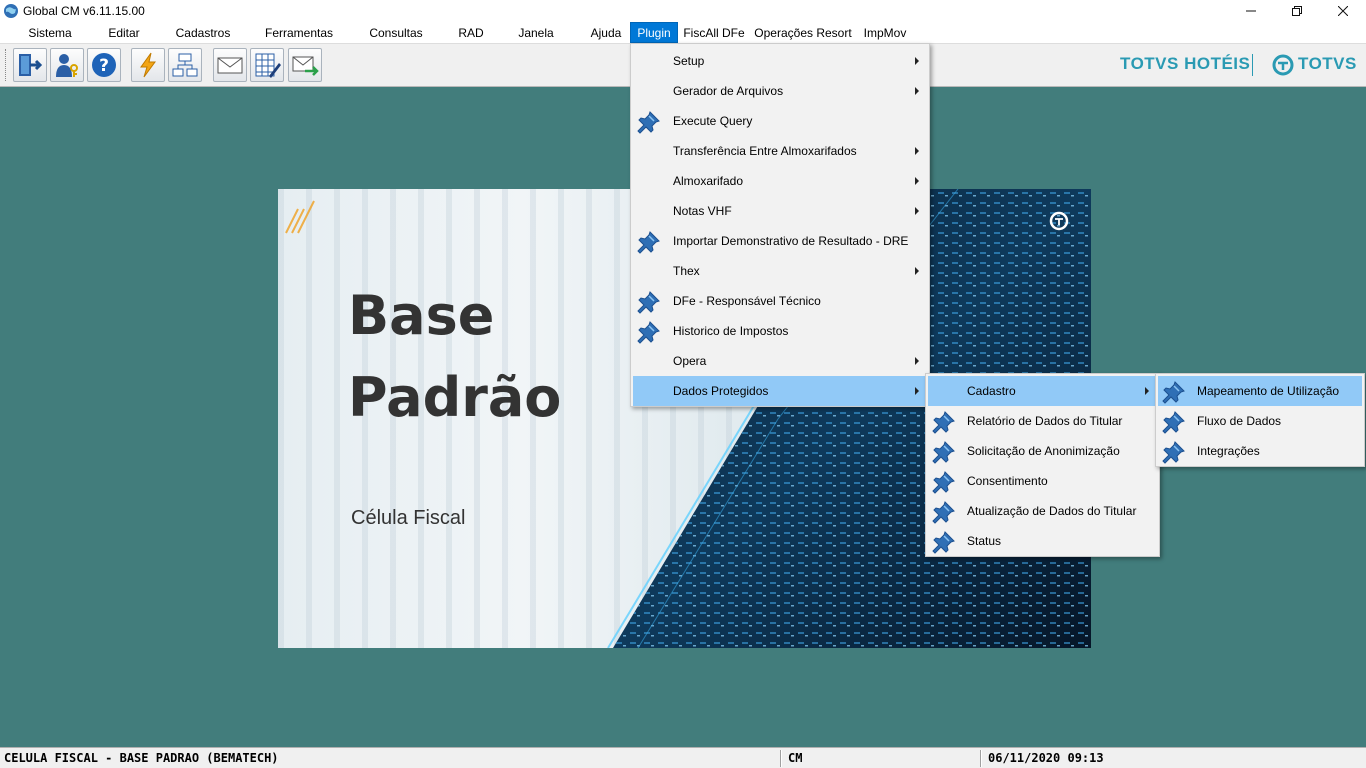 This screenshot has width=1366, height=768. Describe the element at coordinates (708, 181) in the screenshot. I see `menu-item-label: Almoxarifado` at that location.